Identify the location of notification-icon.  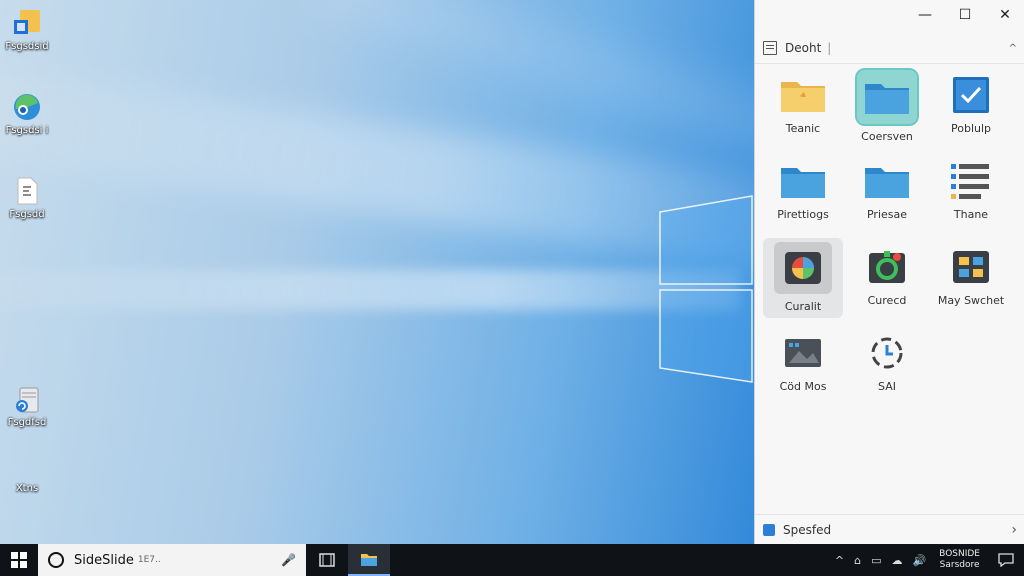
(1006, 560).